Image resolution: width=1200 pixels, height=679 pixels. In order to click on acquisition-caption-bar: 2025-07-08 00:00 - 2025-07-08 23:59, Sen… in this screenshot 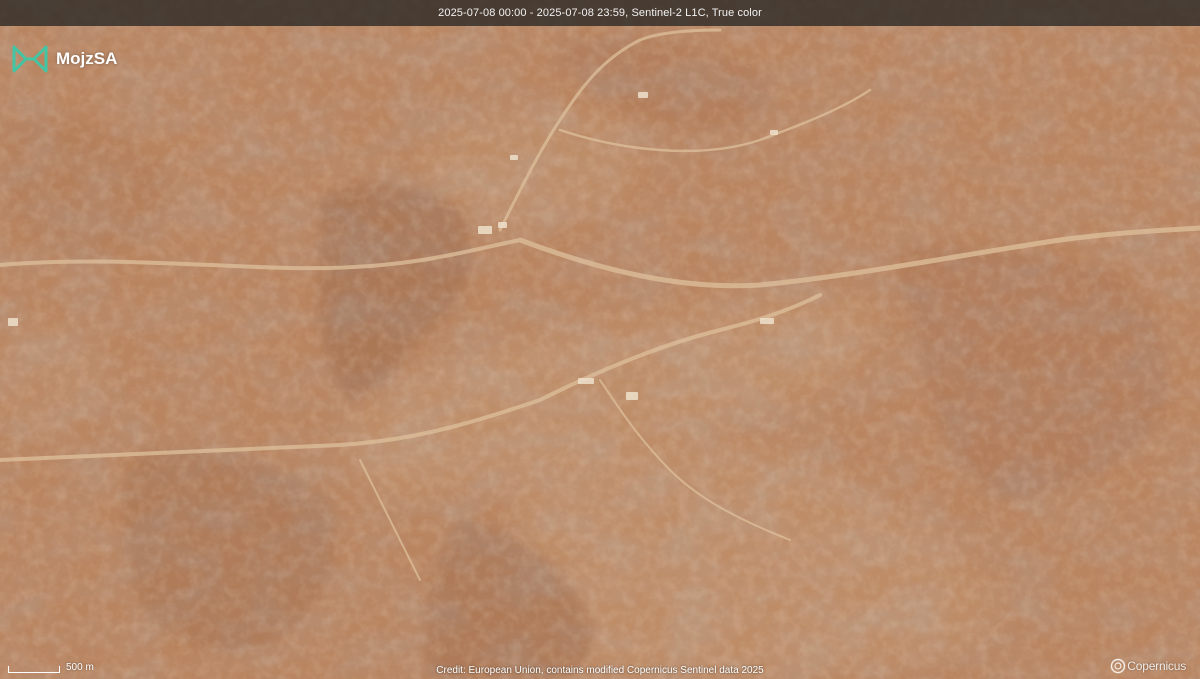, I will do `click(600, 13)`.